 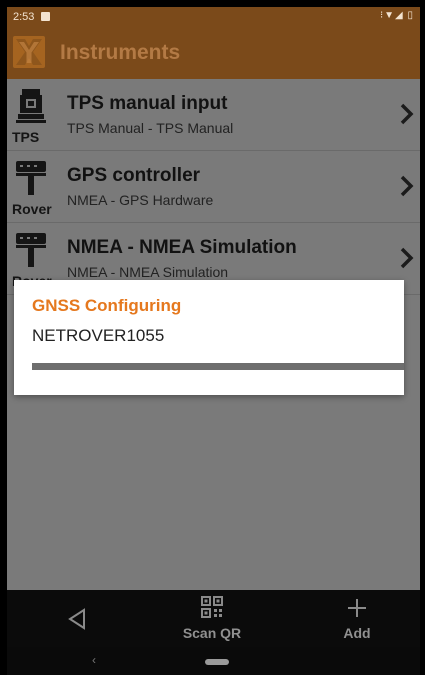 What do you see at coordinates (213, 187) in the screenshot?
I see `instrument-item-gps-controller: Rover GPS controller NMEA - GPS Hardware` at bounding box center [213, 187].